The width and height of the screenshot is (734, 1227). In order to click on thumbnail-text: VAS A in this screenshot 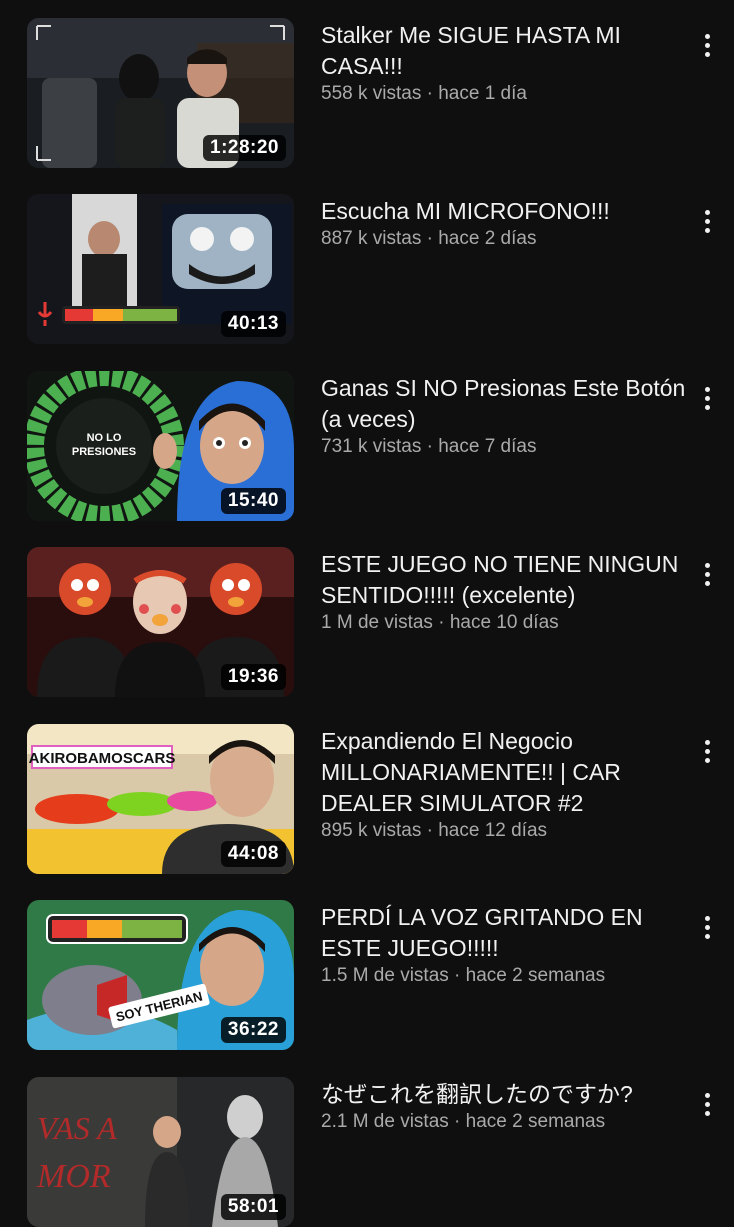, I will do `click(77, 1128)`.